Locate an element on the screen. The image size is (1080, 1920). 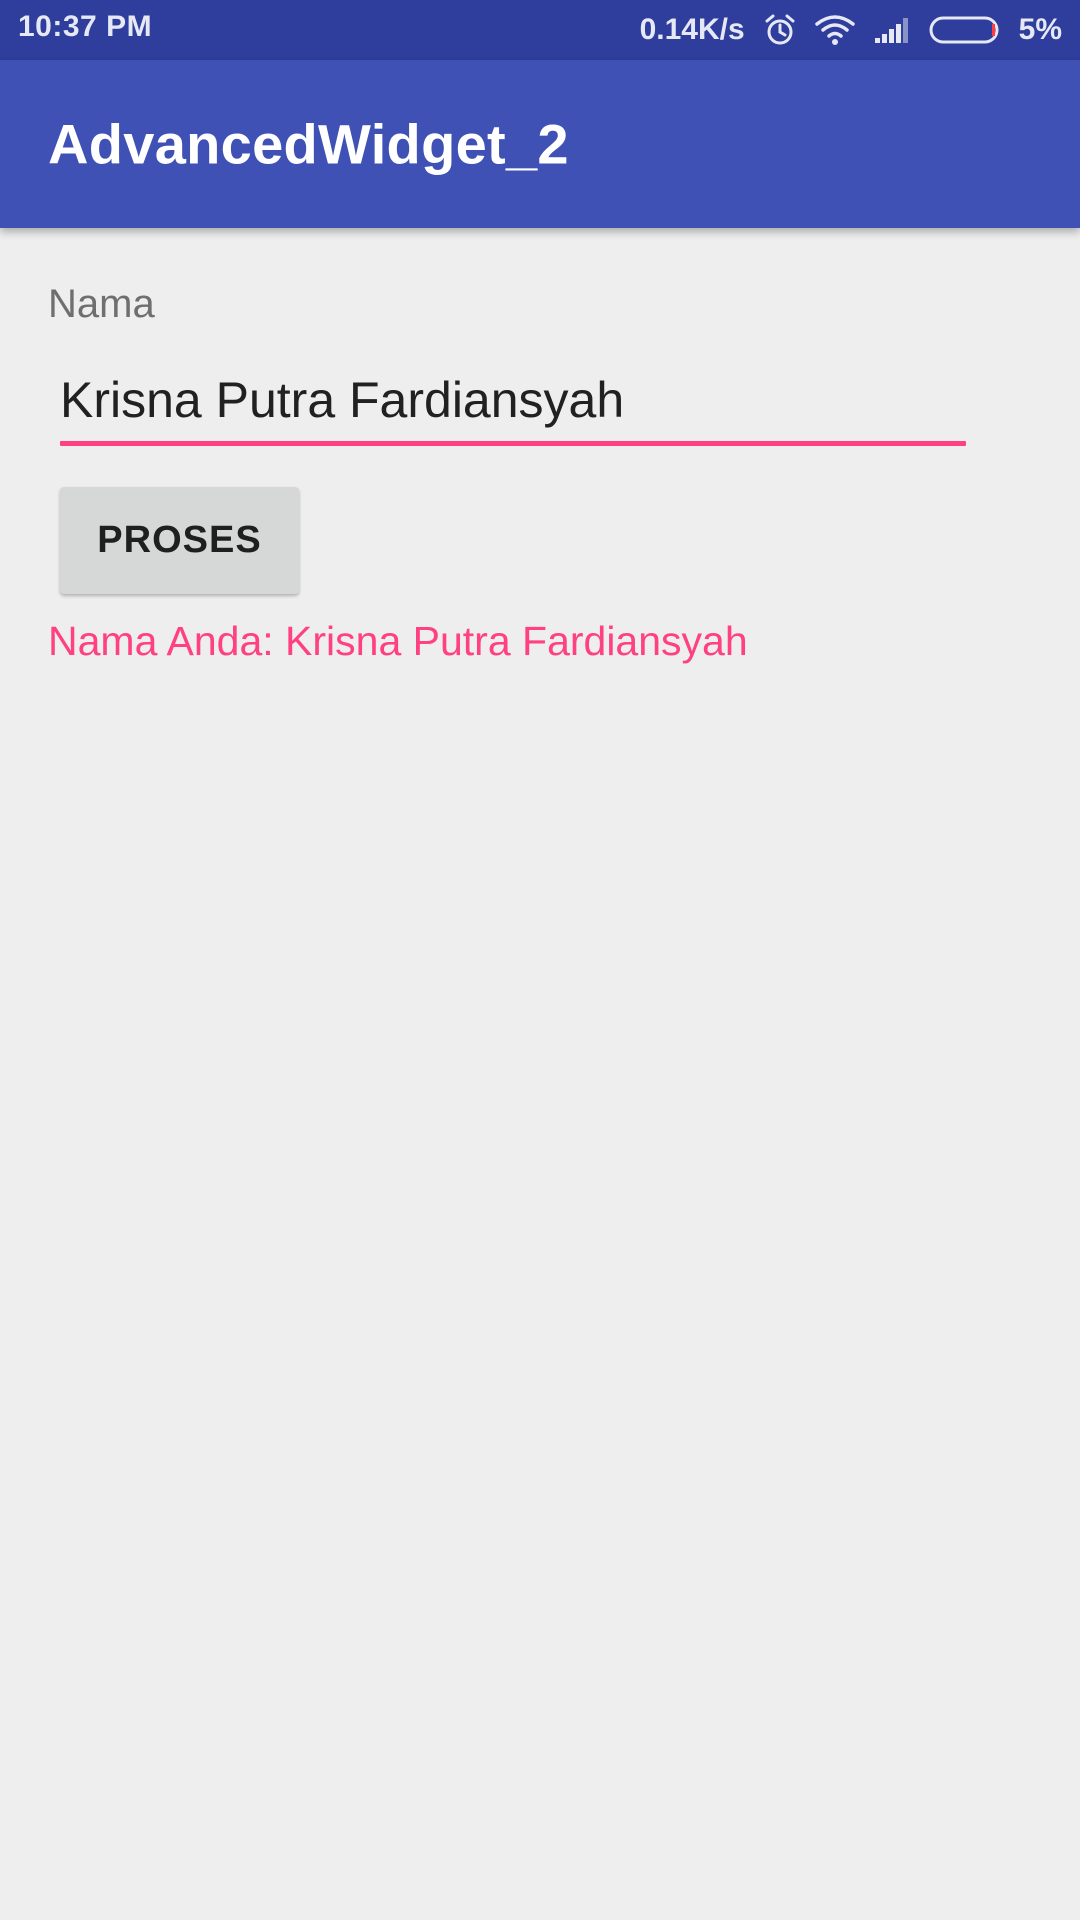
network-speed: 0.14K/s is located at coordinates (692, 29).